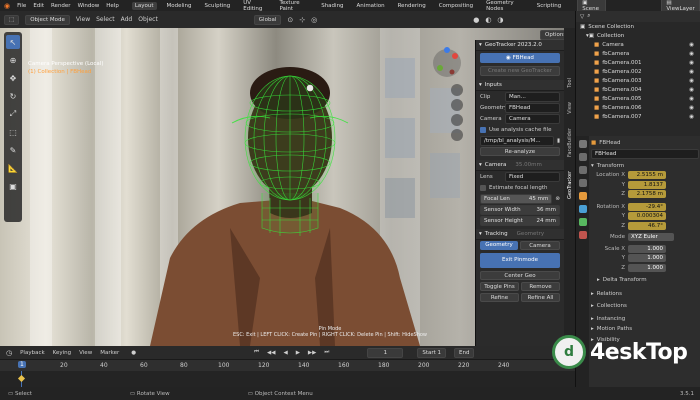 The width and height of the screenshot is (700, 400). What do you see at coordinates (540, 297) in the screenshot?
I see `refine-all-button: Refine All` at bounding box center [540, 297].